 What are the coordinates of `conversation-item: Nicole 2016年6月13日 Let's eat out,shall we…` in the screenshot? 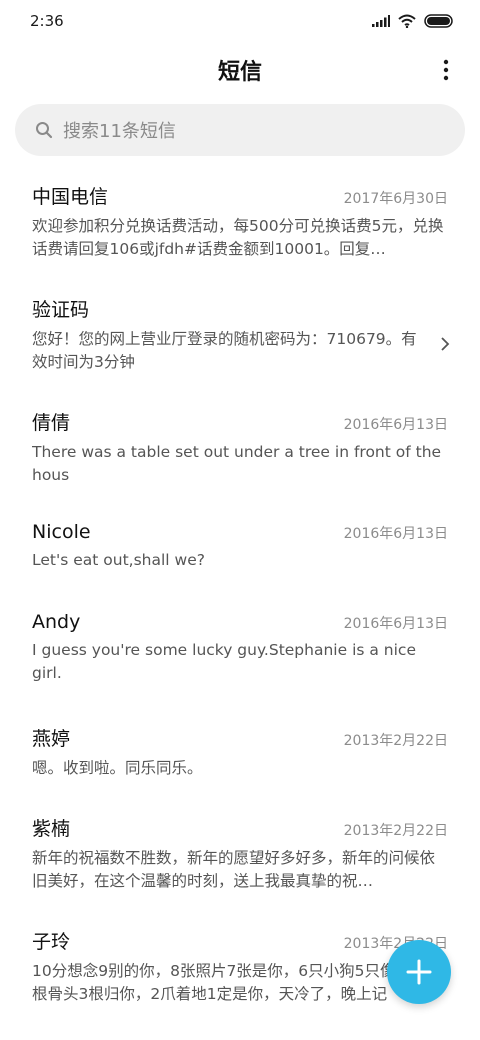 It's located at (240, 566).